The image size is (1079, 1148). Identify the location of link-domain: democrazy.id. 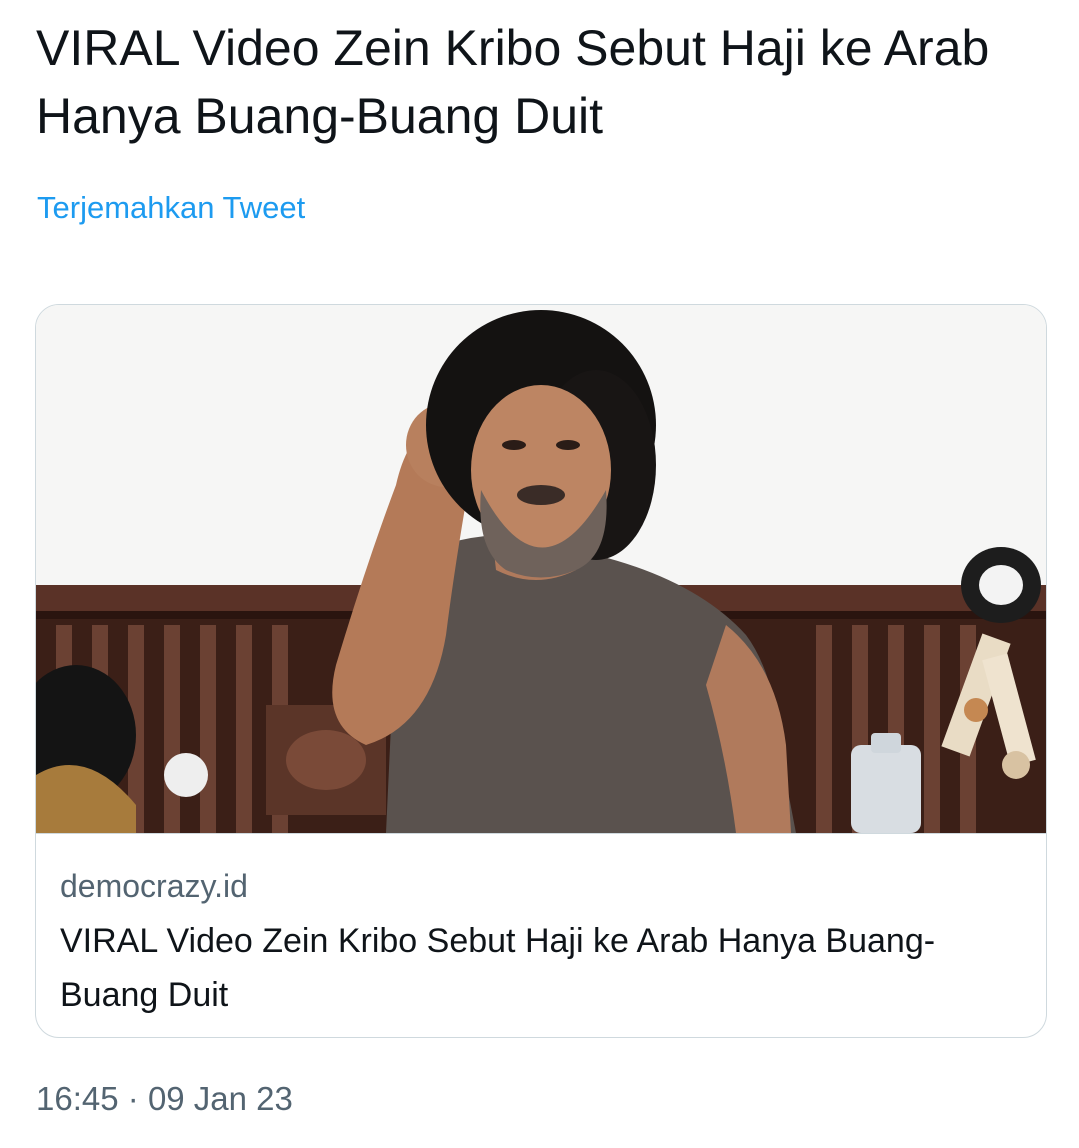
(154, 886).